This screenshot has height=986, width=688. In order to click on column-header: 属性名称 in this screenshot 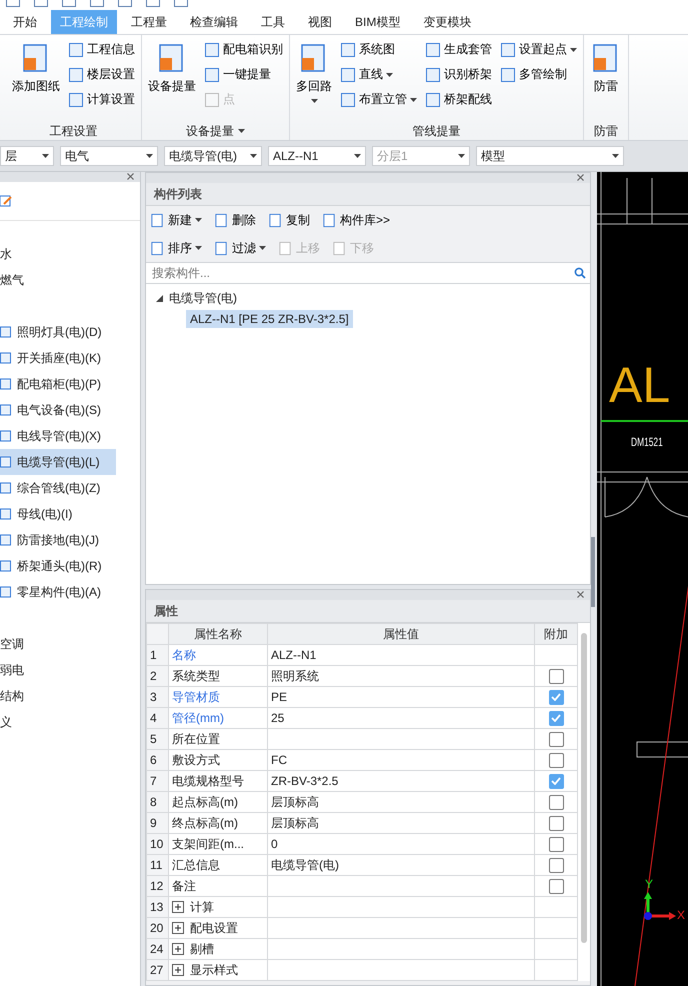, I will do `click(218, 634)`.